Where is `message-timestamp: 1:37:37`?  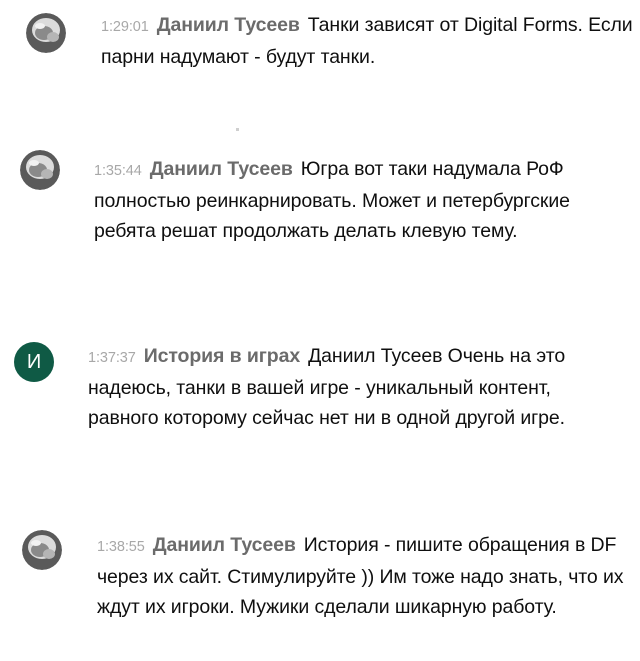
message-timestamp: 1:37:37 is located at coordinates (112, 358).